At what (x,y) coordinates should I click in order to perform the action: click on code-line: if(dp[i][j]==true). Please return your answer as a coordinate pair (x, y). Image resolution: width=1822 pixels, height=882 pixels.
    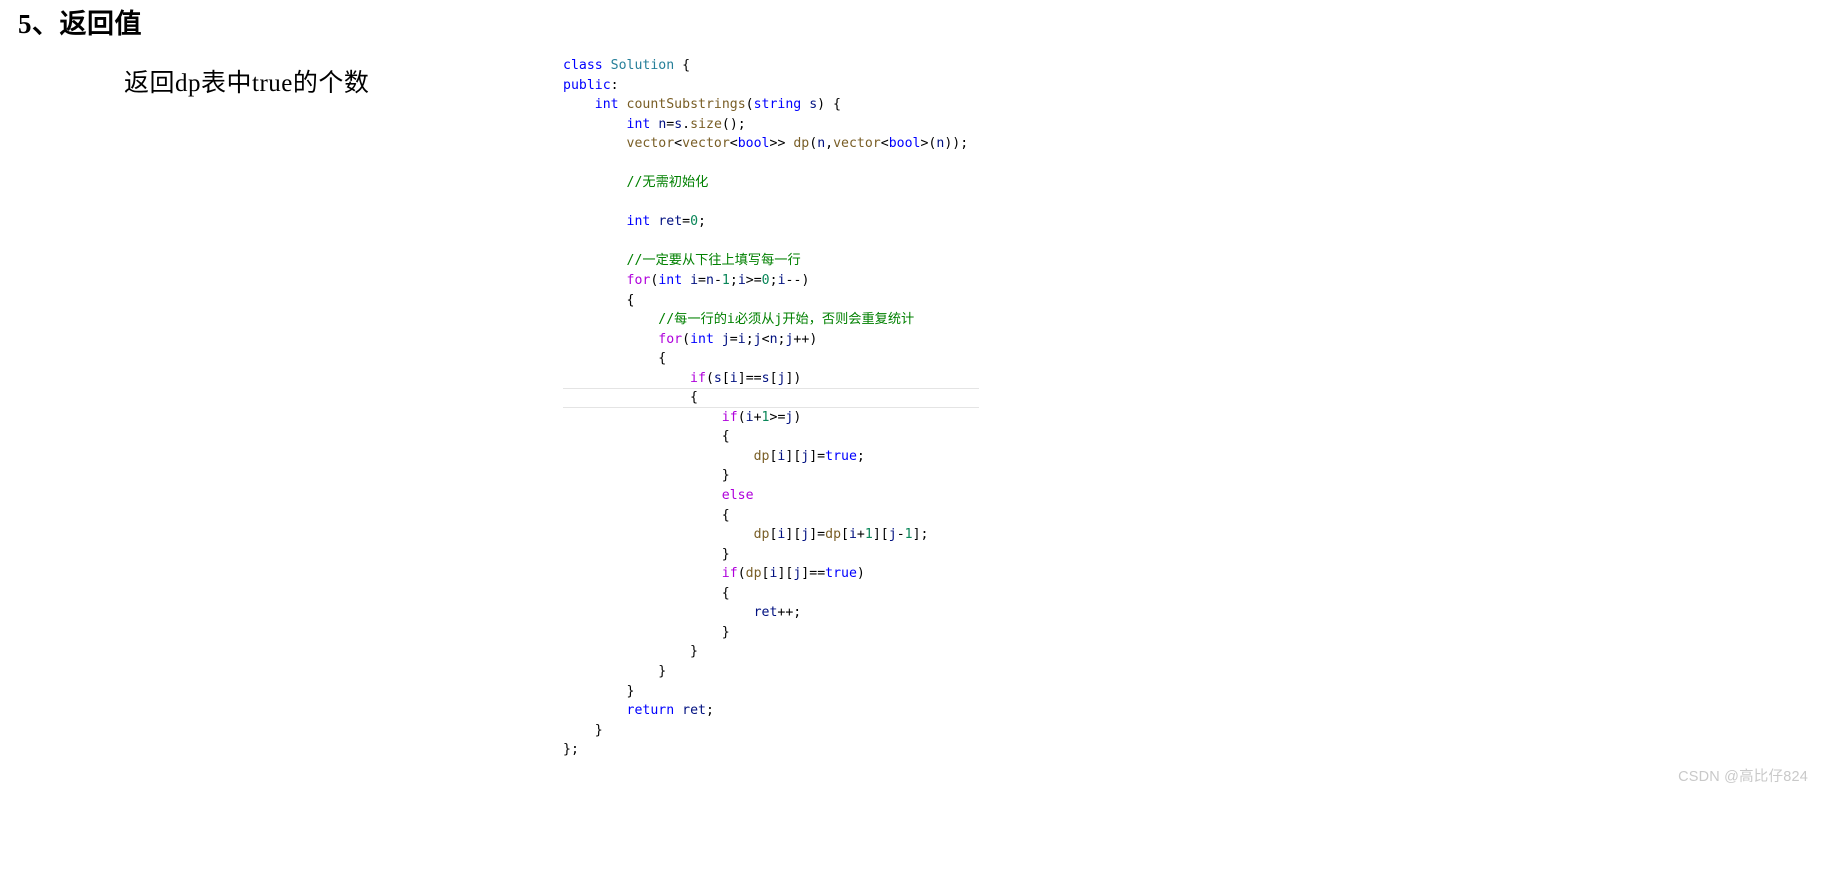
    Looking at the image, I should click on (771, 574).